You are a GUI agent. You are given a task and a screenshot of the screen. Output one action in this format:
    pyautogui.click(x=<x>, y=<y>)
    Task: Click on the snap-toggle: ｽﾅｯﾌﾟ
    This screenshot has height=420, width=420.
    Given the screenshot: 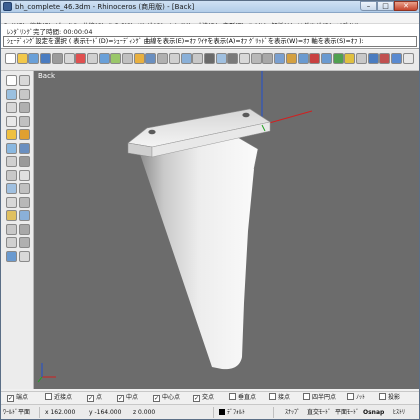 What is the action you would take?
    pyautogui.click(x=292, y=412)
    